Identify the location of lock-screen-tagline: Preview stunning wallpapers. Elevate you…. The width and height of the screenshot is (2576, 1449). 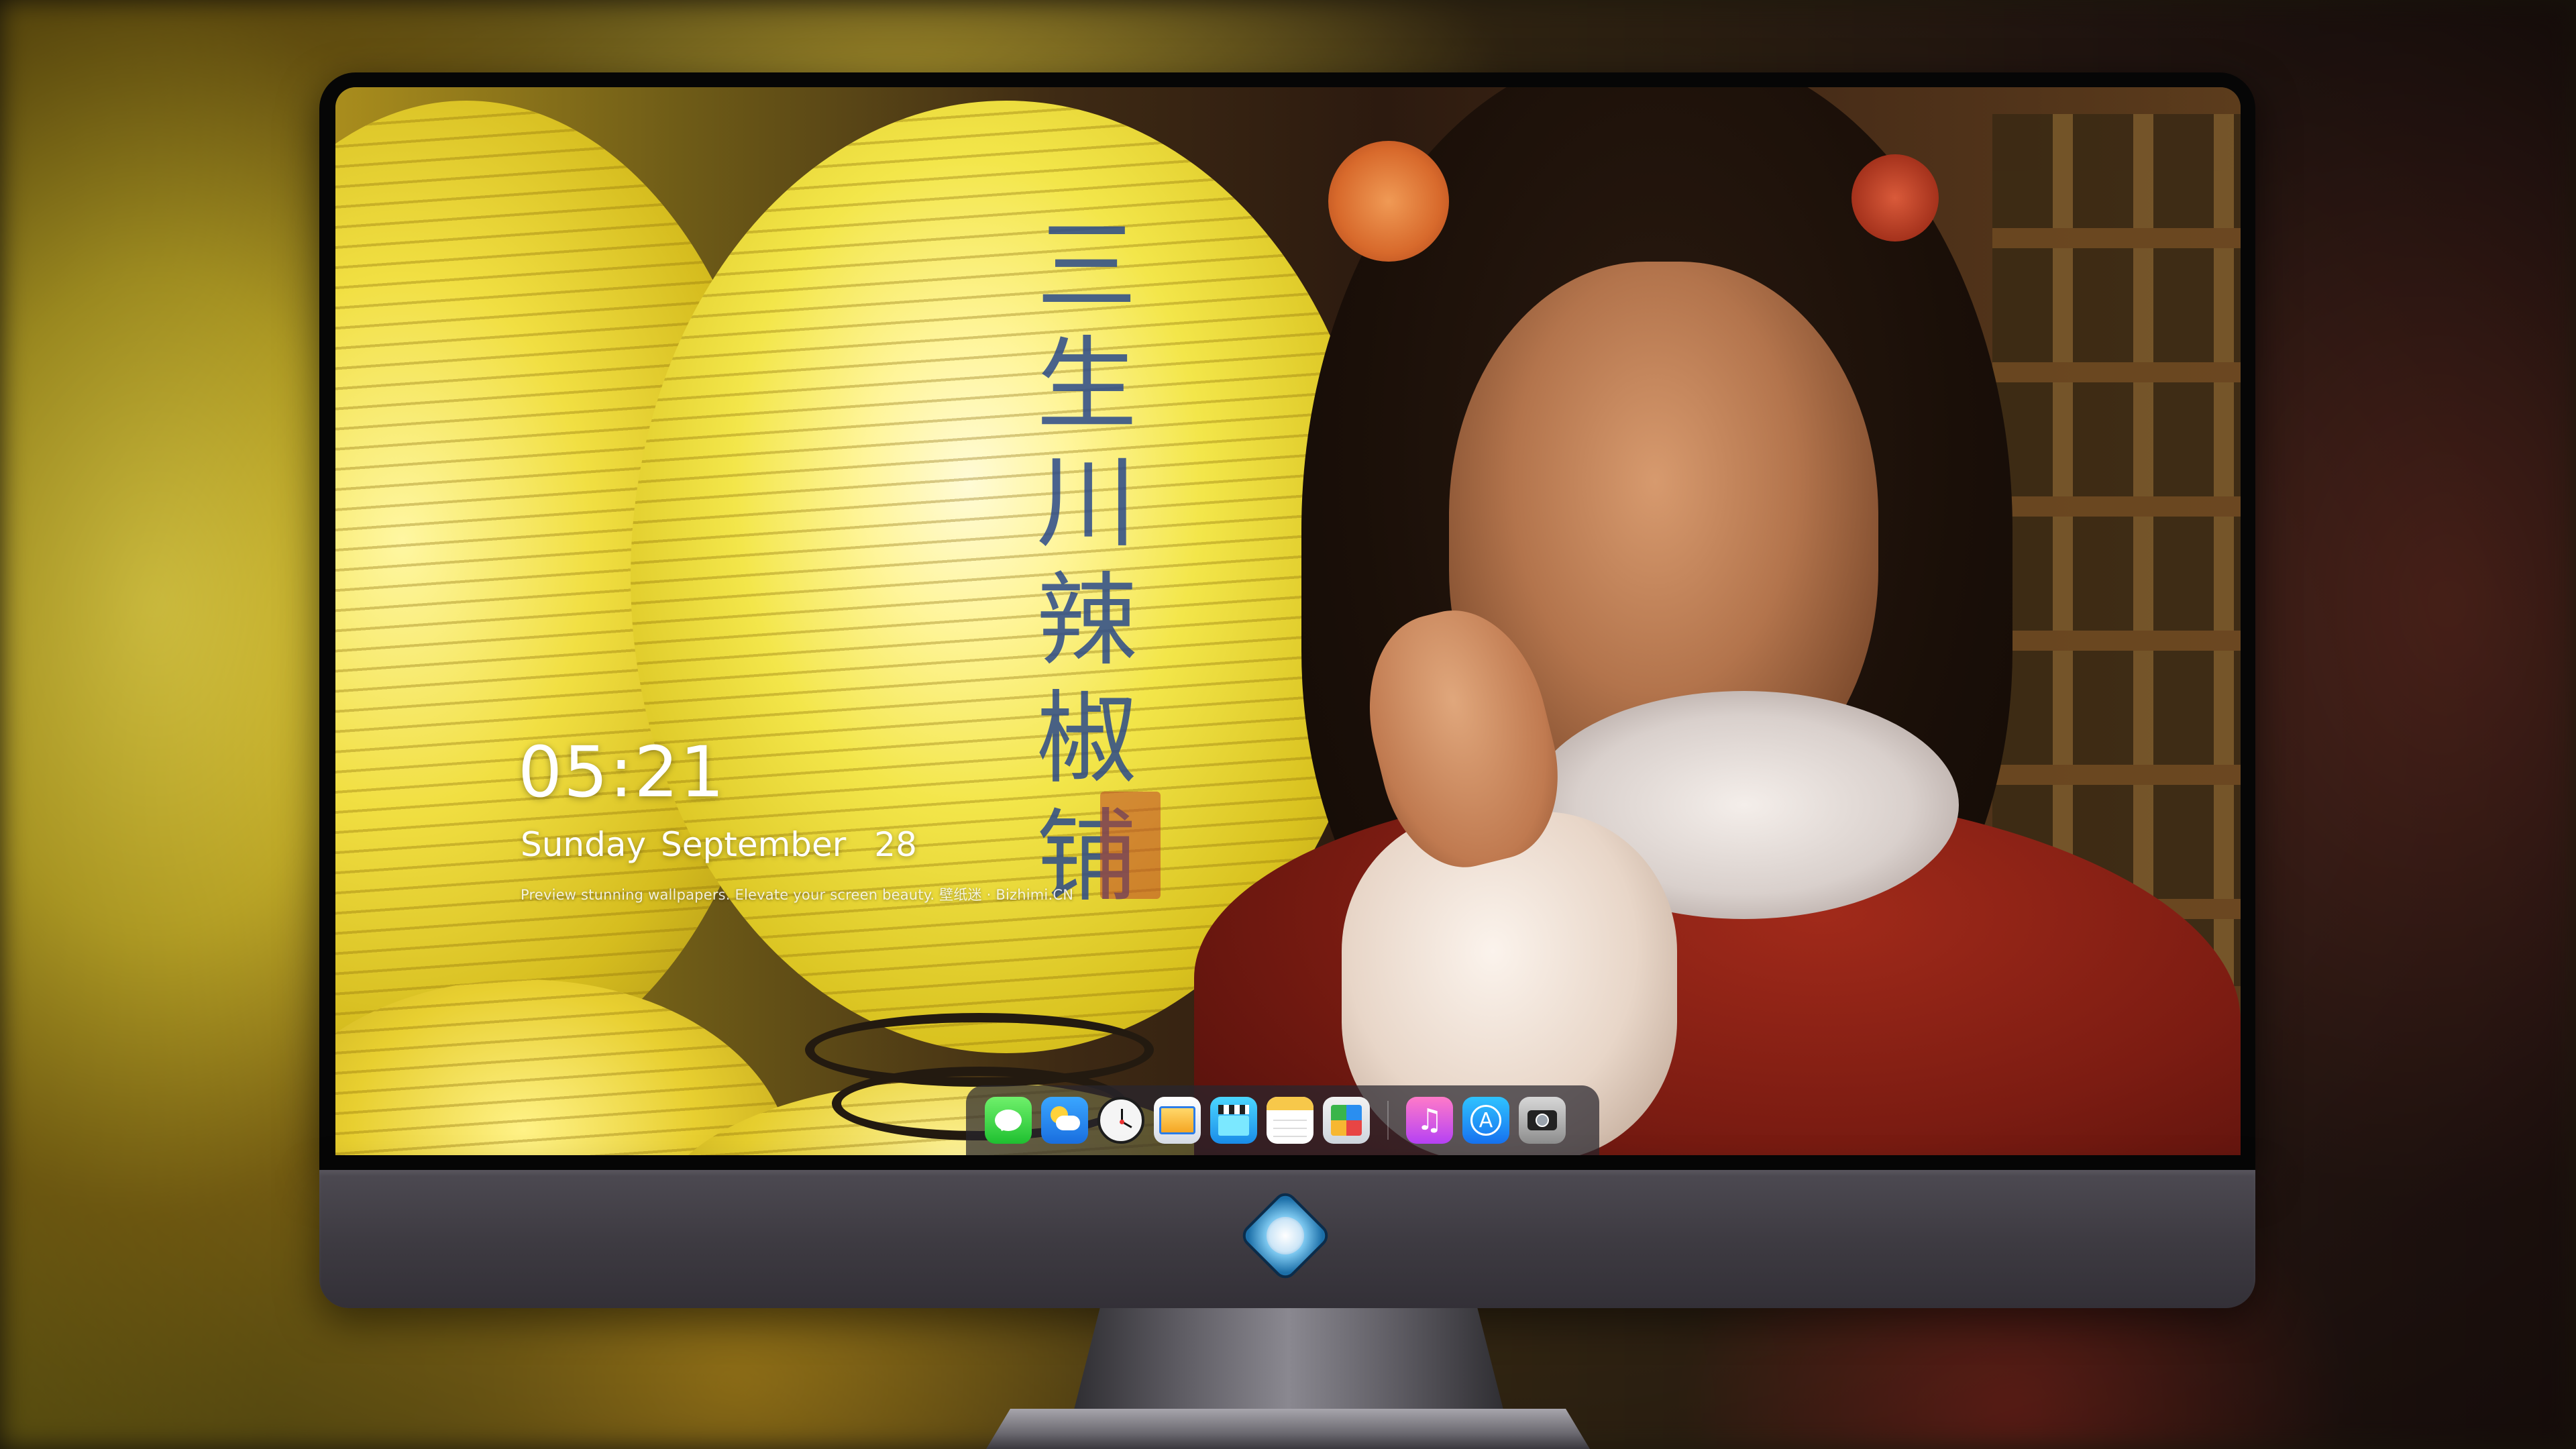
(797, 895).